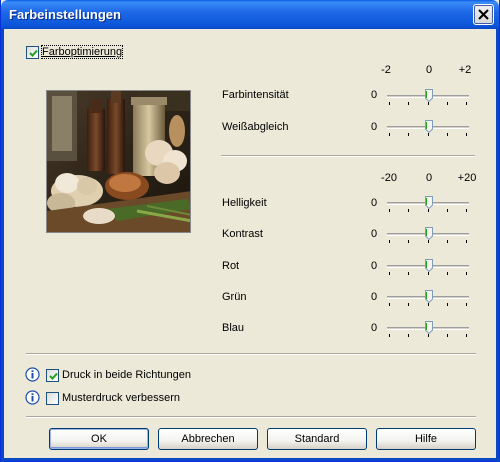 The image size is (500, 462). I want to click on ok-button: OK, so click(99, 439).